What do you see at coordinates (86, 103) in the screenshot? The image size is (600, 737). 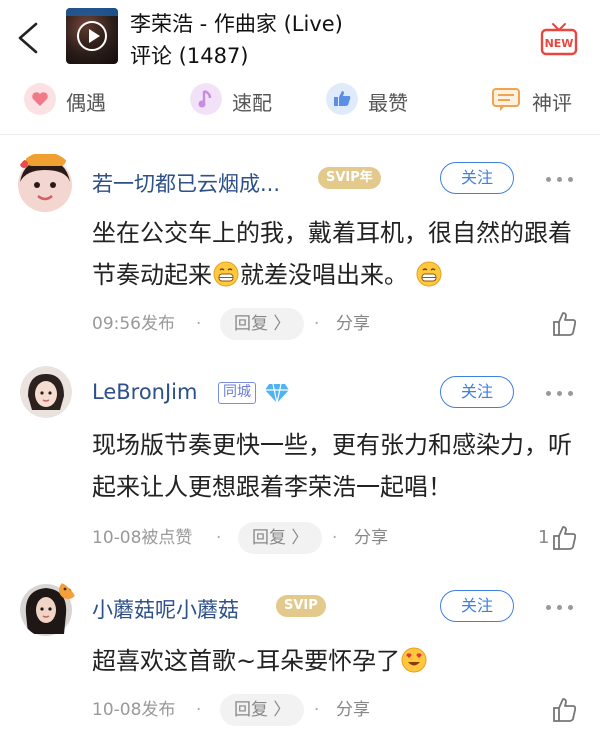 I see `tab-label: 偶遇` at bounding box center [86, 103].